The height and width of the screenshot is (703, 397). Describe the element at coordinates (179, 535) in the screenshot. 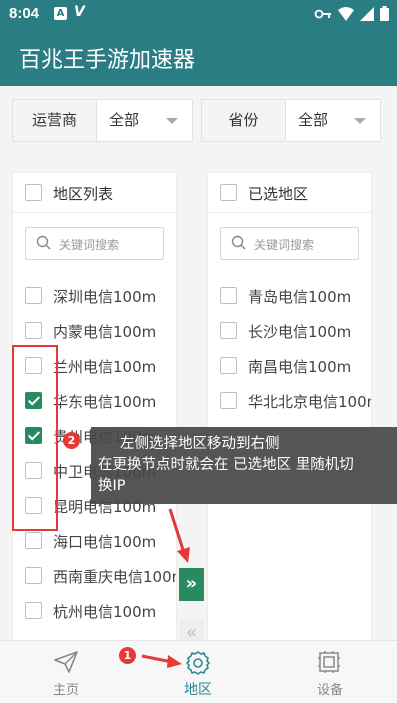

I see `annotation-arrow` at that location.